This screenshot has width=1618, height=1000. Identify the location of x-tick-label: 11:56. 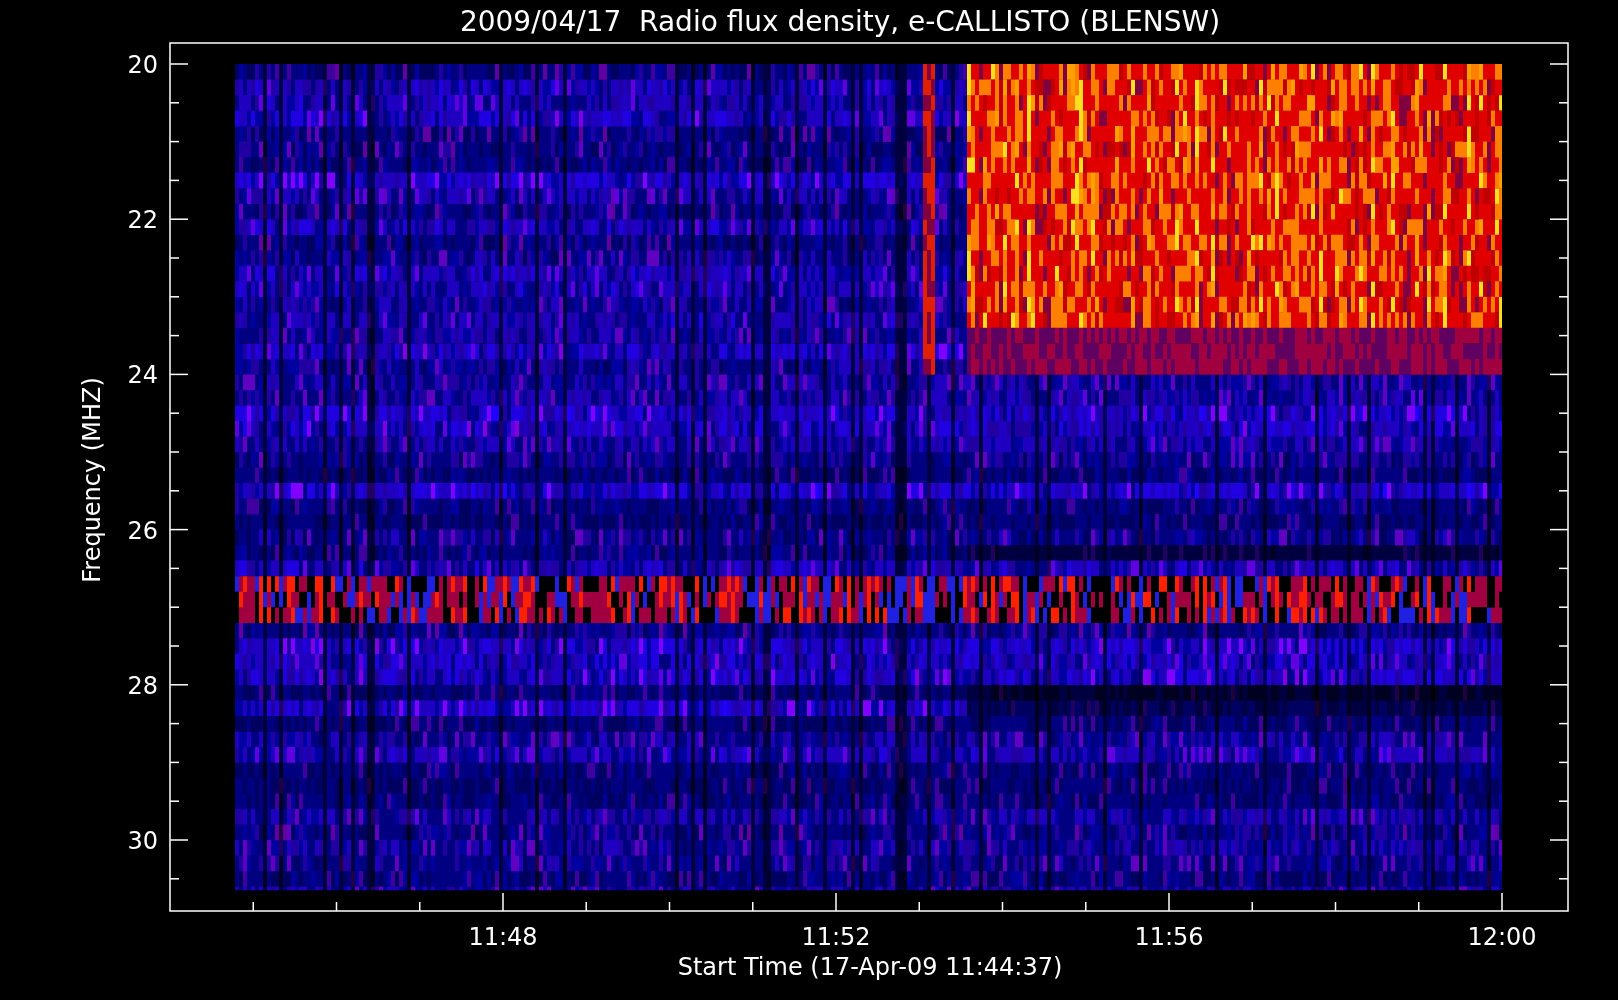
(1169, 937).